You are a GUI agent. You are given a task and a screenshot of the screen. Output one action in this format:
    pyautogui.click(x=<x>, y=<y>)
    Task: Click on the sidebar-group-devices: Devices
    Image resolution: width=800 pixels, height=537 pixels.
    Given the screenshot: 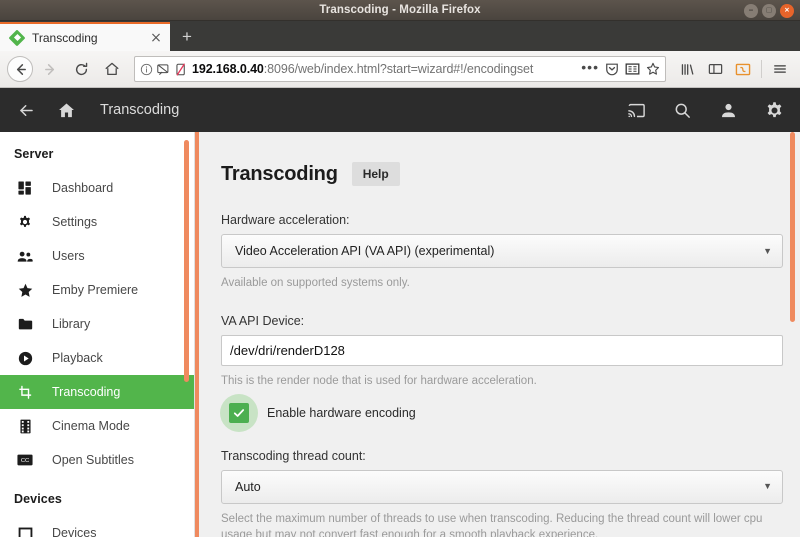 What is the action you would take?
    pyautogui.click(x=38, y=499)
    